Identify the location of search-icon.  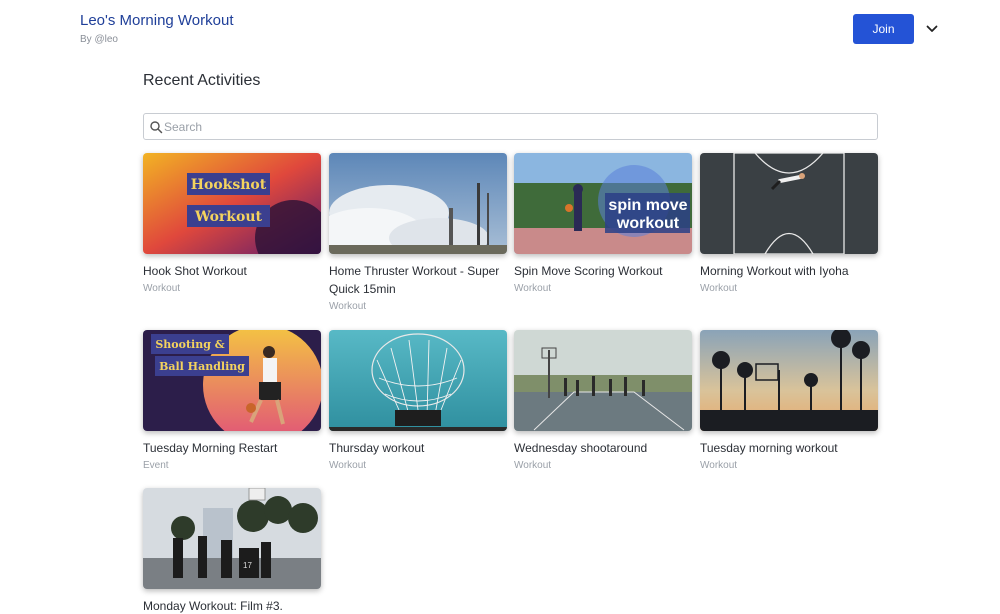
(156, 127).